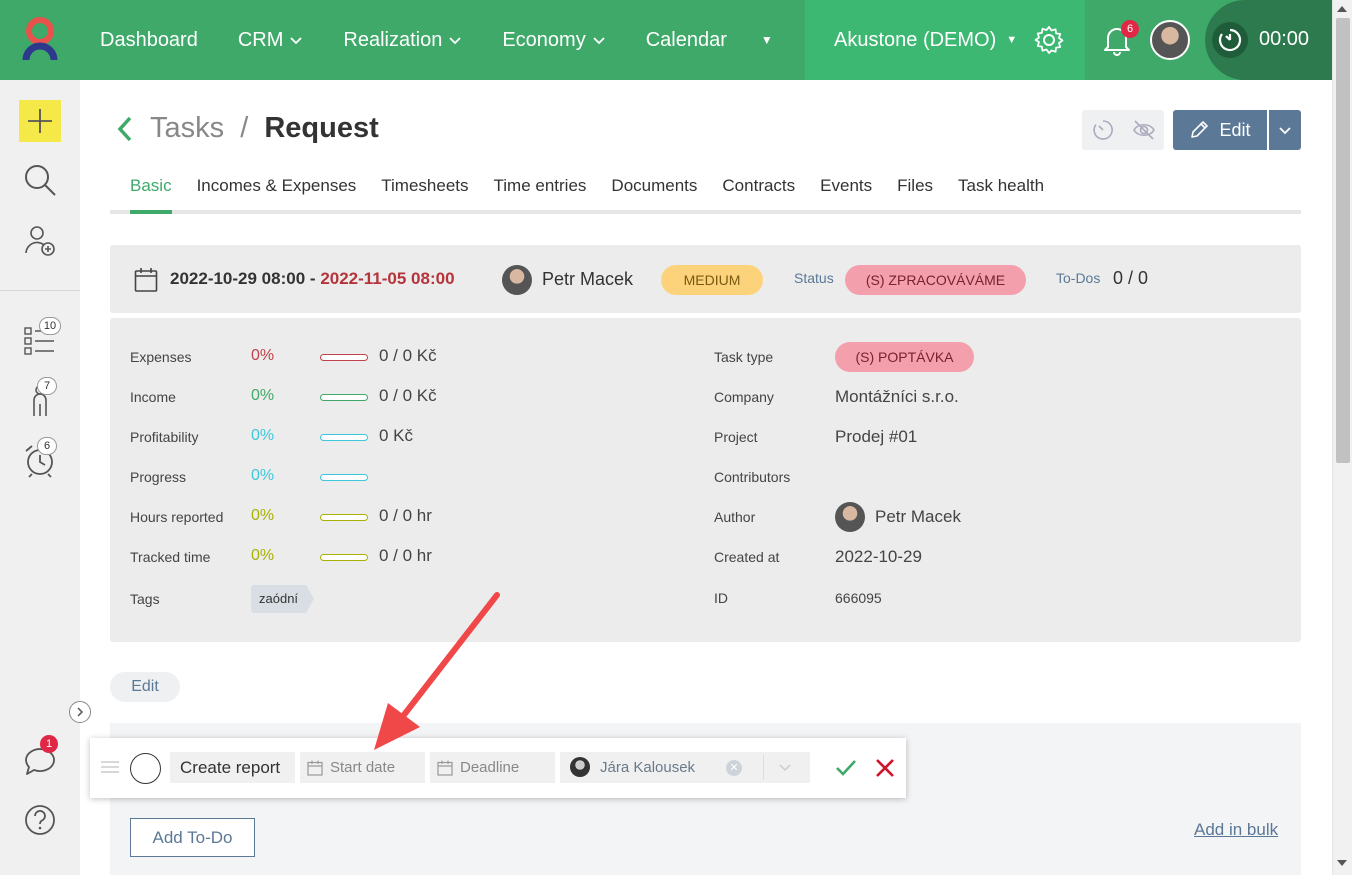 This screenshot has height=875, width=1352. What do you see at coordinates (1236, 830) in the screenshot?
I see `add-in-bulk-link: Add in bulk` at bounding box center [1236, 830].